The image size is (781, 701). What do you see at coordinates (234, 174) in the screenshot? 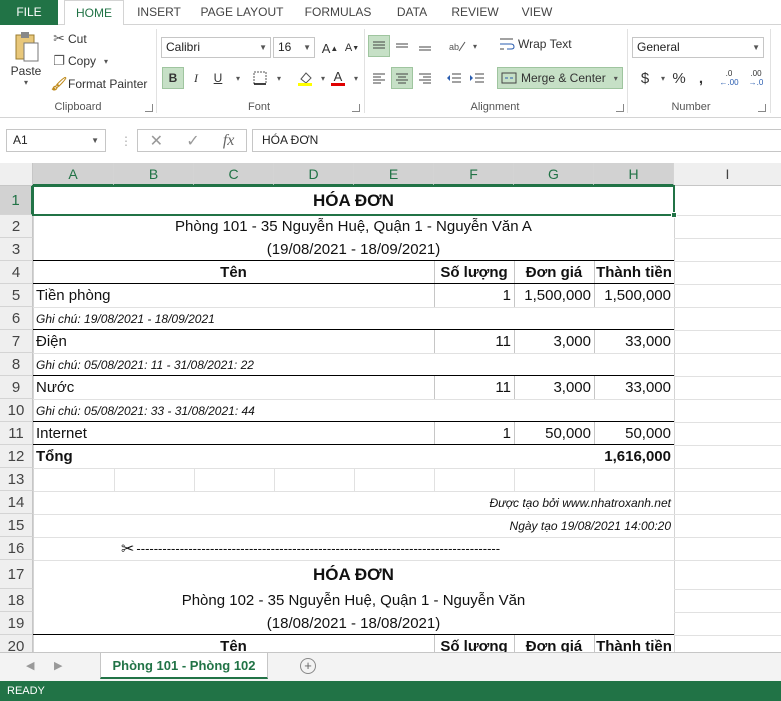
I see `column-header-c: C` at bounding box center [234, 174].